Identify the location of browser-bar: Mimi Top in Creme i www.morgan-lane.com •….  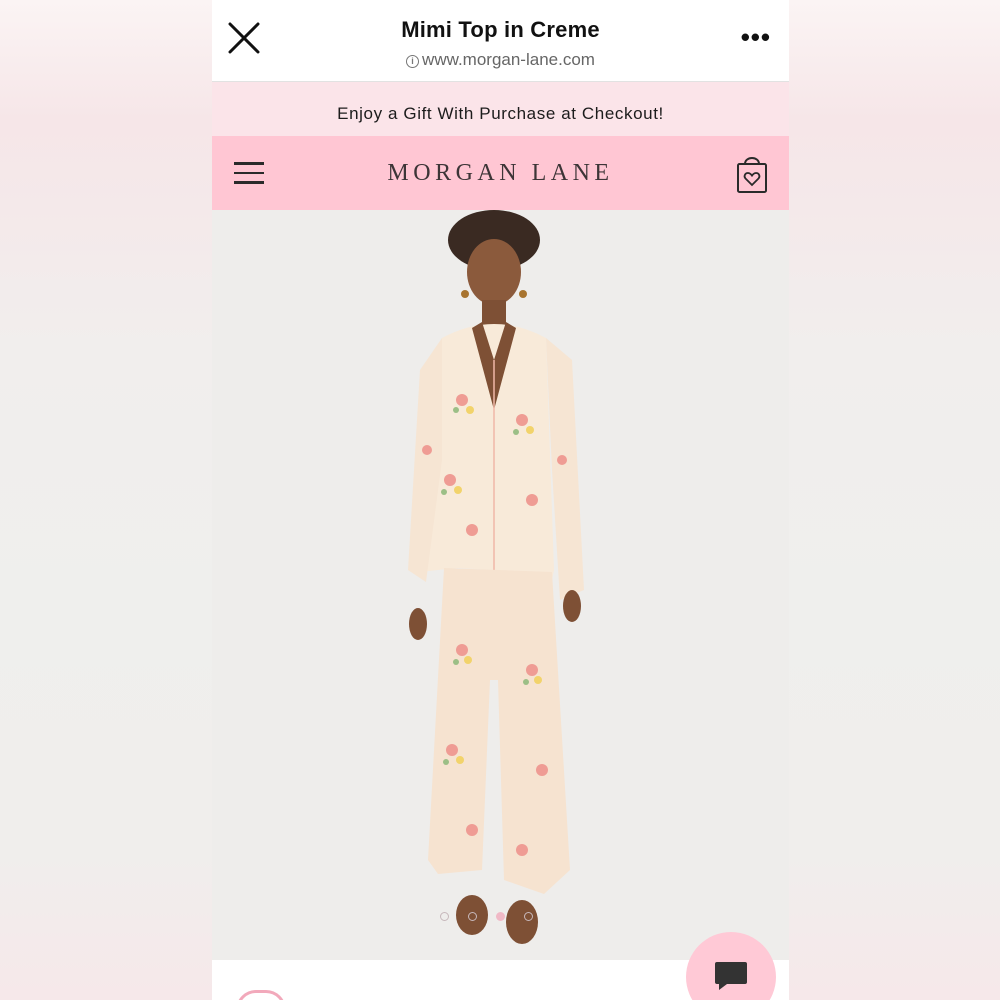
(500, 41).